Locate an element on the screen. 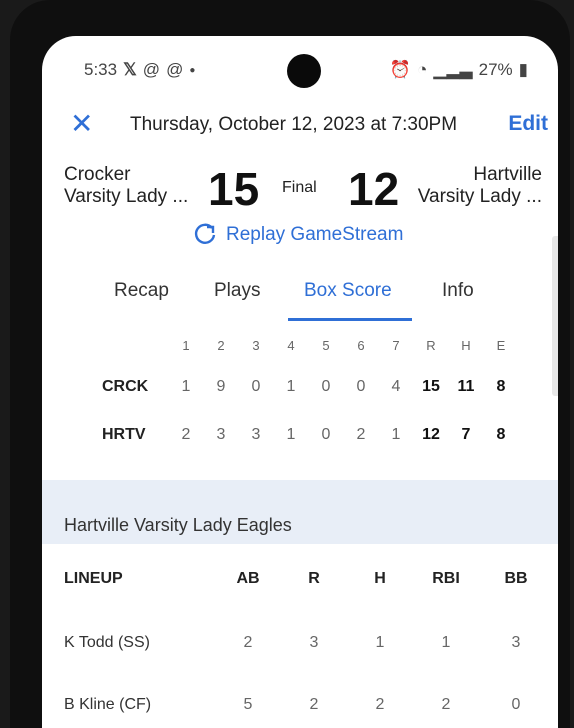 The image size is (574, 728). status-left: 5:33 𝕏 @ @ ● is located at coordinates (139, 70).